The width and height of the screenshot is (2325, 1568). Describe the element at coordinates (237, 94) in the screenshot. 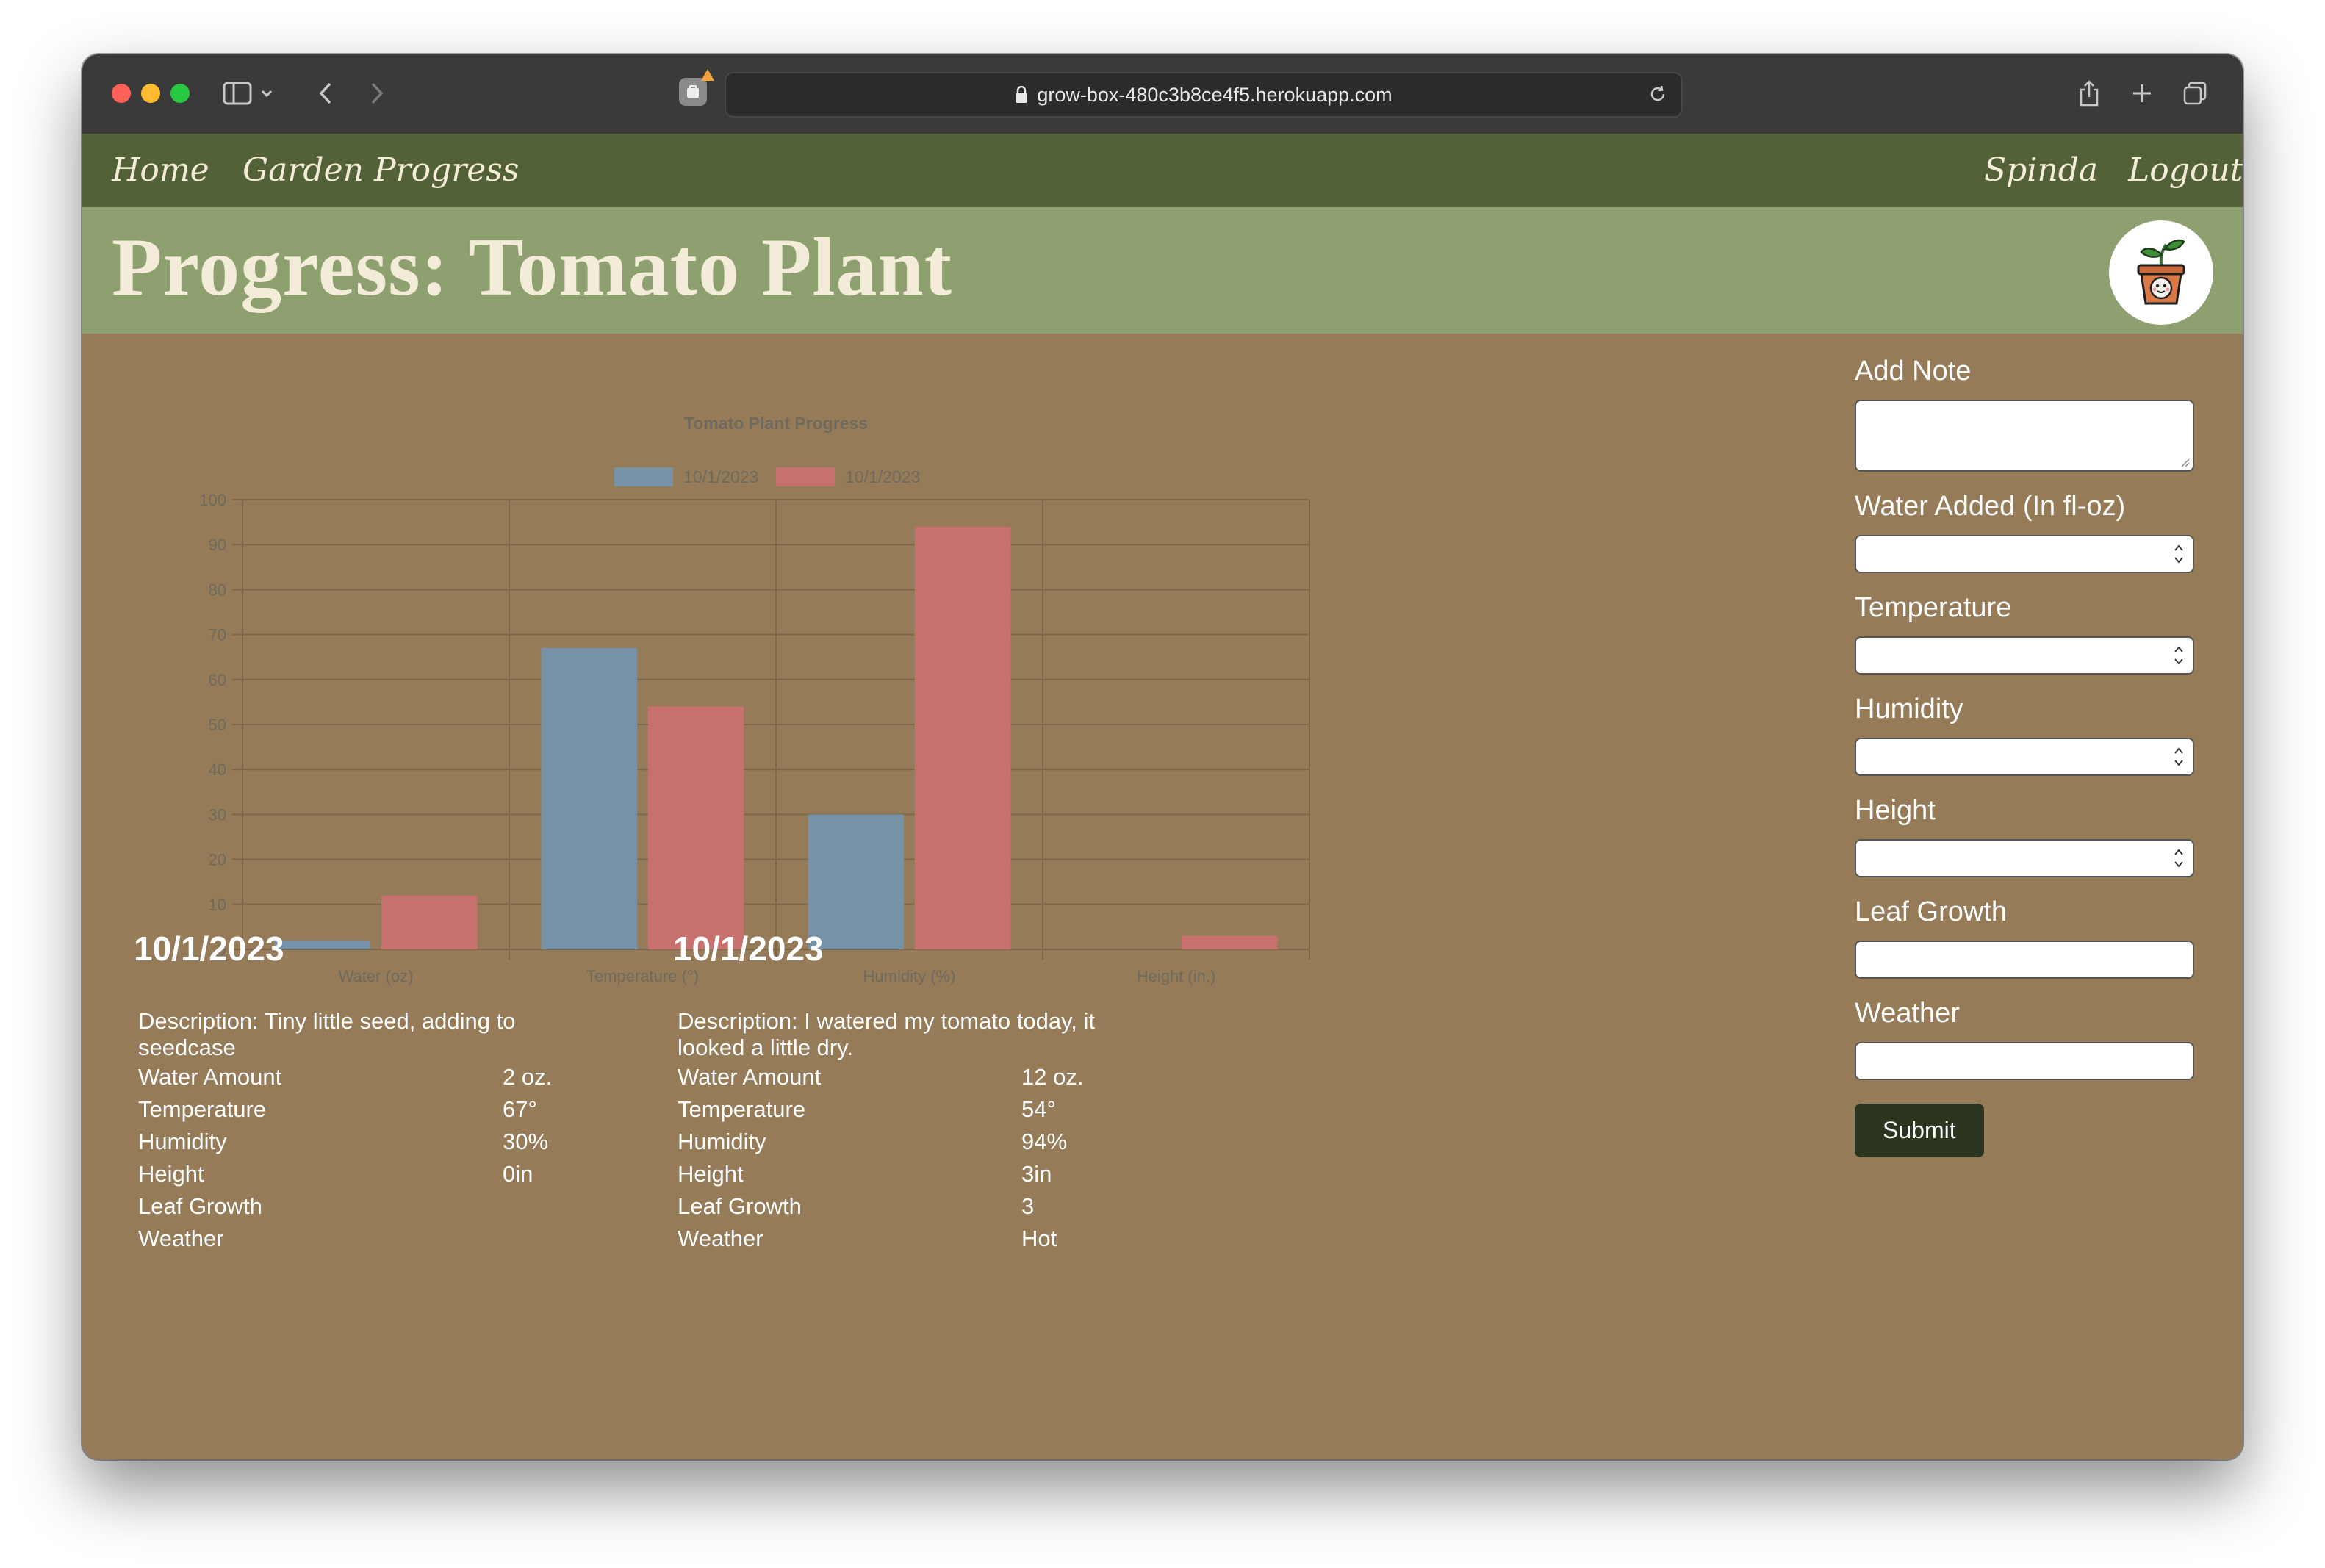

I see `sidebar-toggle-icon` at that location.